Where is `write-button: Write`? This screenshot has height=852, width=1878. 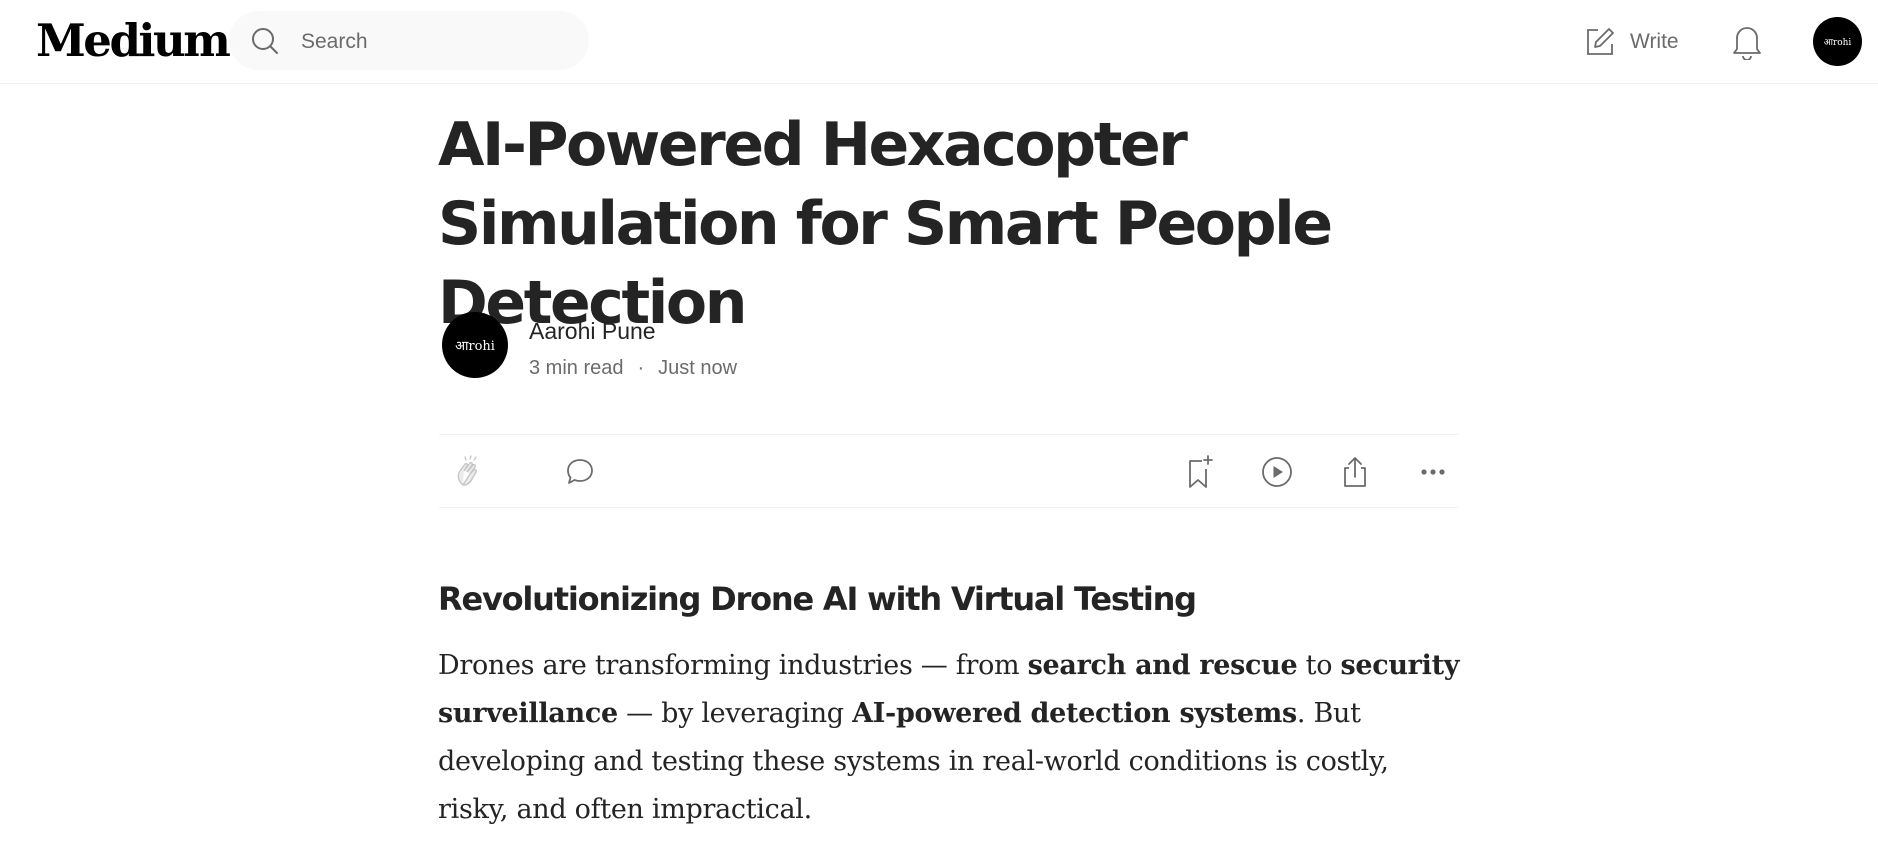 write-button: Write is located at coordinates (1631, 42).